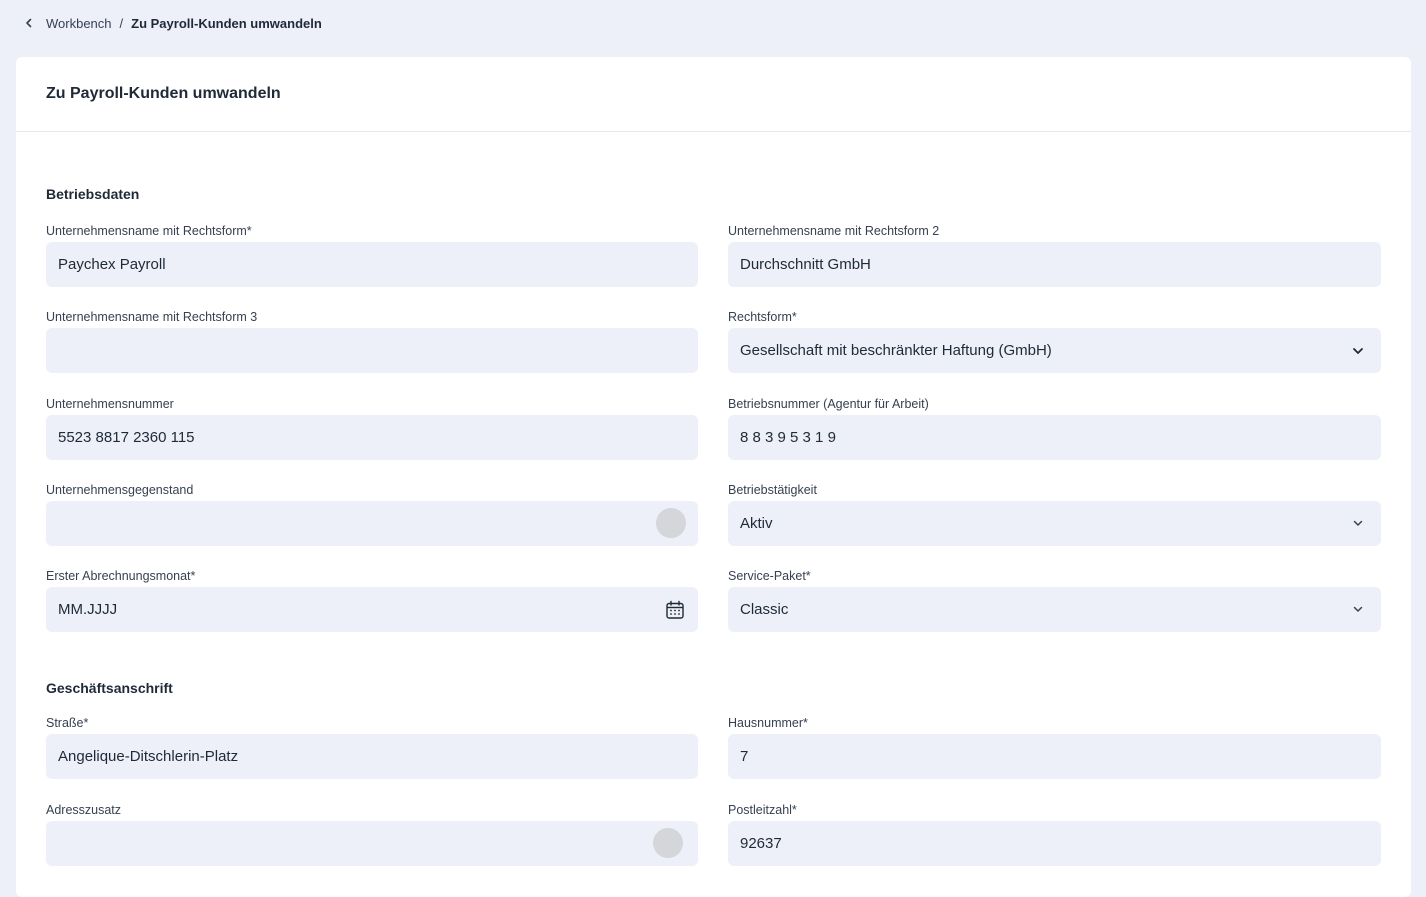 Image resolution: width=1426 pixels, height=897 pixels. I want to click on field-company-name-3: Unternehmensname mit Rechtsform 3, so click(372, 340).